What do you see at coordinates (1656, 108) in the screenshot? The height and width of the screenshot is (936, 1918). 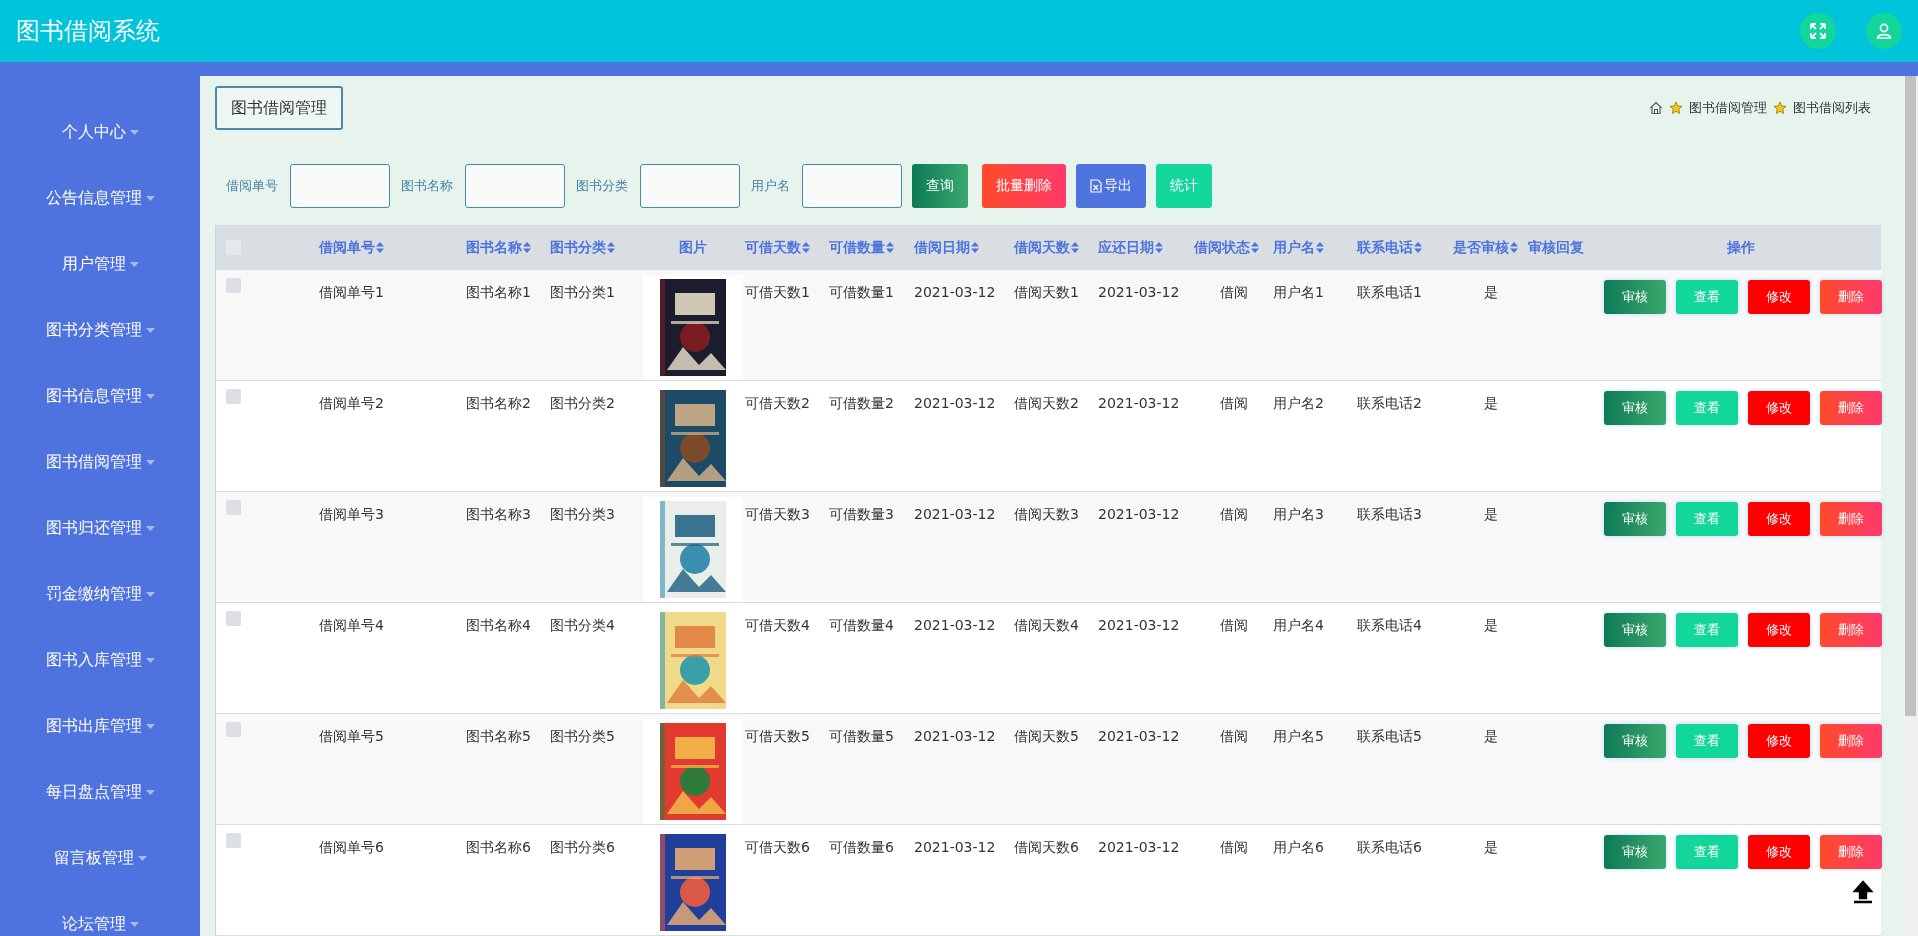 I see `home-icon` at bounding box center [1656, 108].